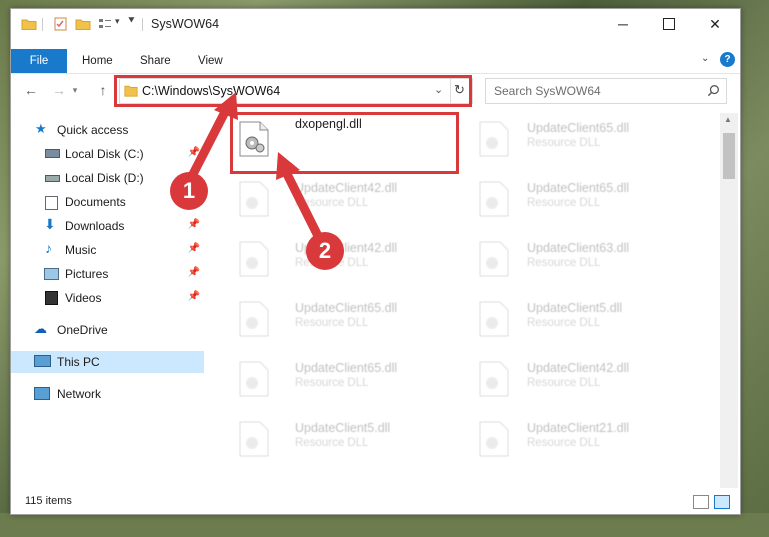  Describe the element at coordinates (51, 203) in the screenshot. I see `documents-icon` at that location.